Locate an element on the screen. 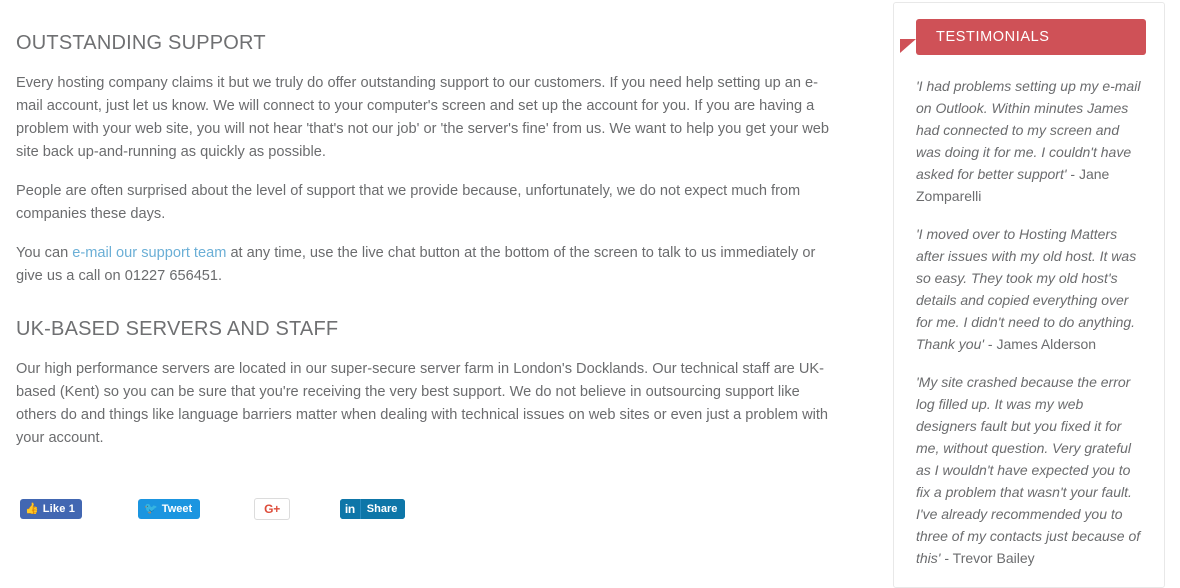 This screenshot has height=588, width=1180. testimonial-author: - James Alderson is located at coordinates (1040, 344).